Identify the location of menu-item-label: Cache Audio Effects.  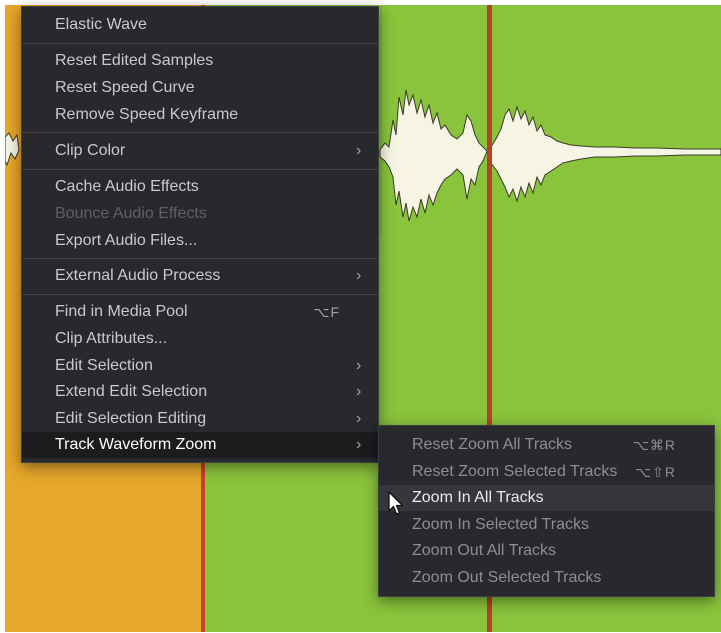
(127, 186).